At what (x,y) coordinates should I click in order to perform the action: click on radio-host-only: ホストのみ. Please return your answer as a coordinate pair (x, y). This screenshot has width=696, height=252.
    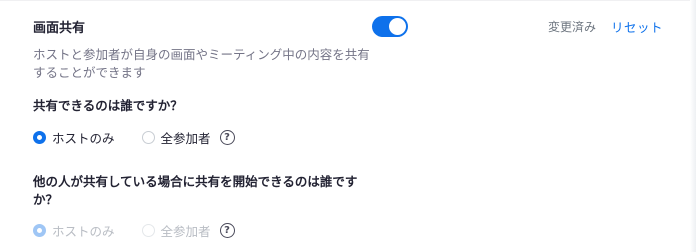
    Looking at the image, I should click on (74, 137).